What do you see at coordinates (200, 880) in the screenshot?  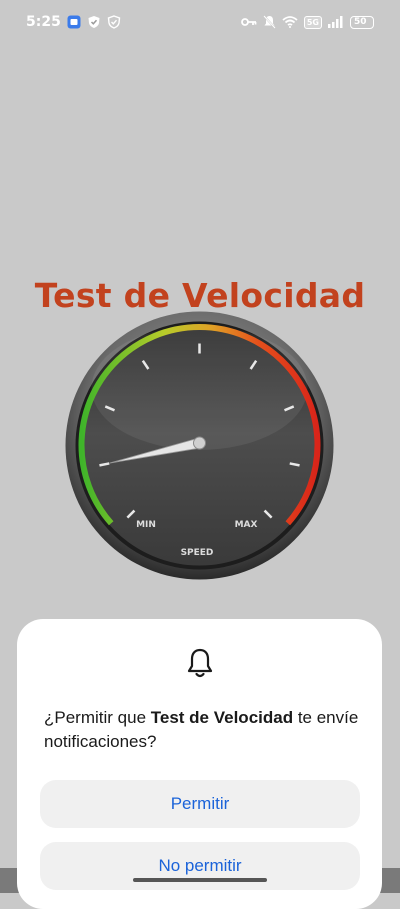 I see `home-indicator` at bounding box center [200, 880].